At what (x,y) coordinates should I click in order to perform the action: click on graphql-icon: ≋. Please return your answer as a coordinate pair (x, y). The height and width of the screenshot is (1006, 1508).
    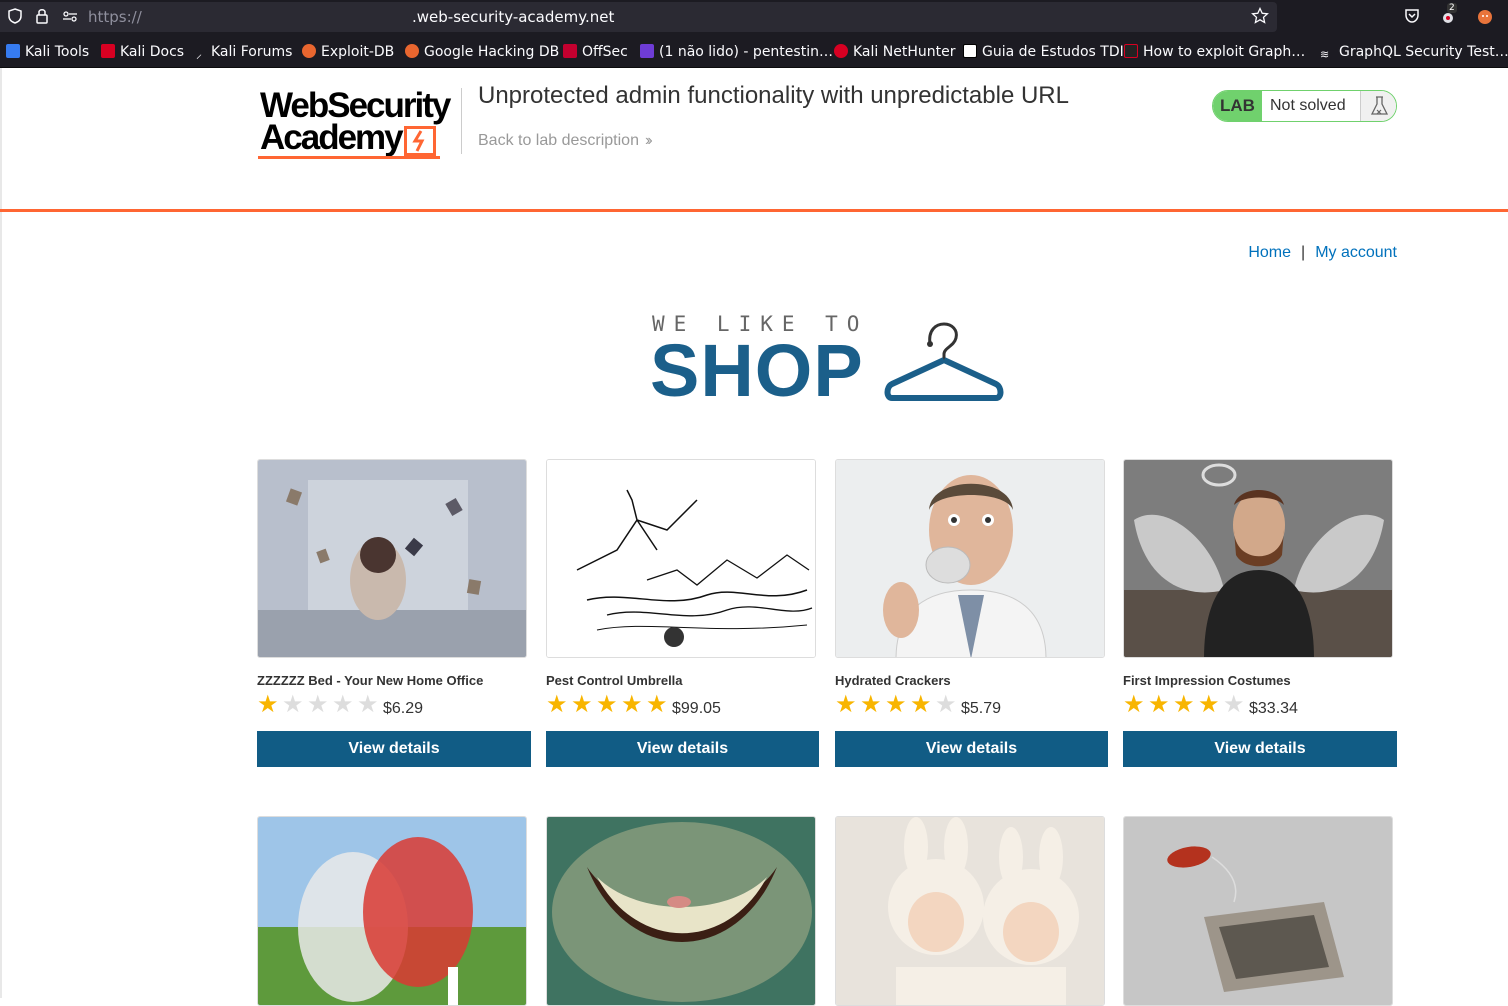
    Looking at the image, I should click on (1325, 54).